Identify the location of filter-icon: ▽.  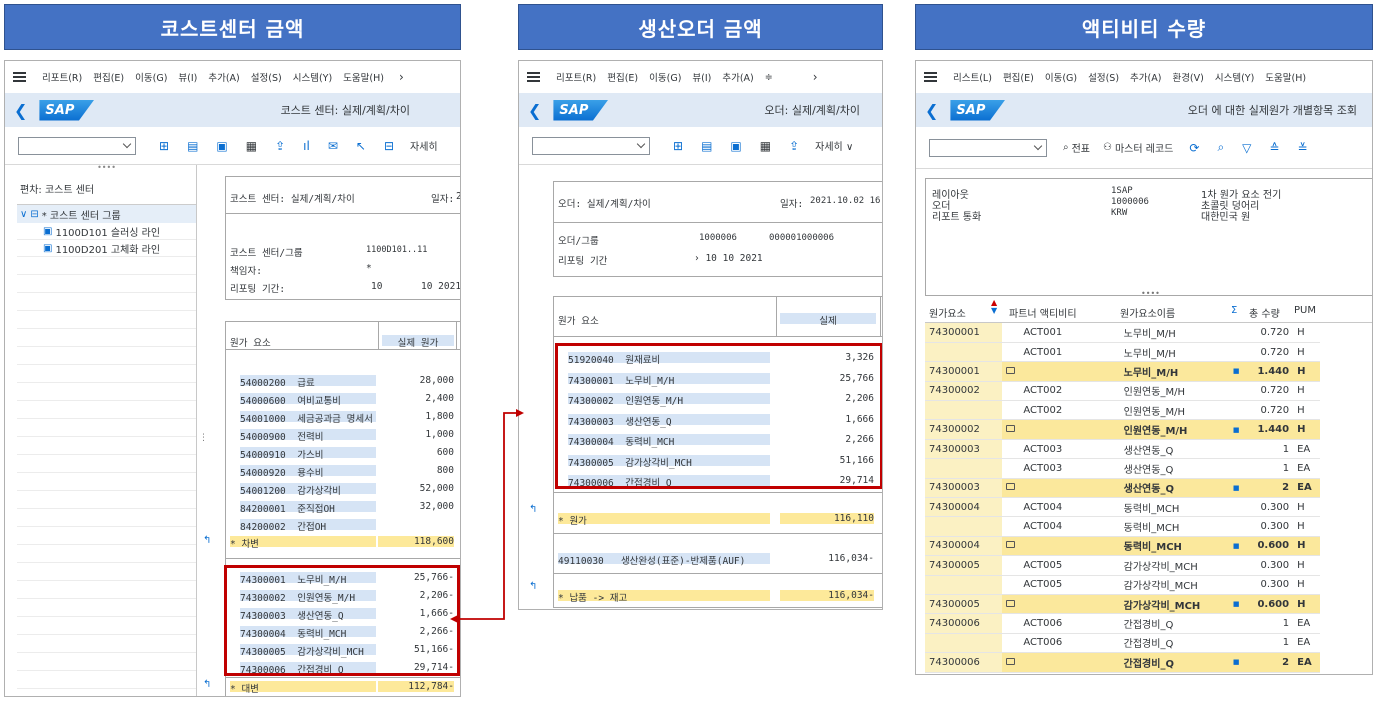
(1246, 148).